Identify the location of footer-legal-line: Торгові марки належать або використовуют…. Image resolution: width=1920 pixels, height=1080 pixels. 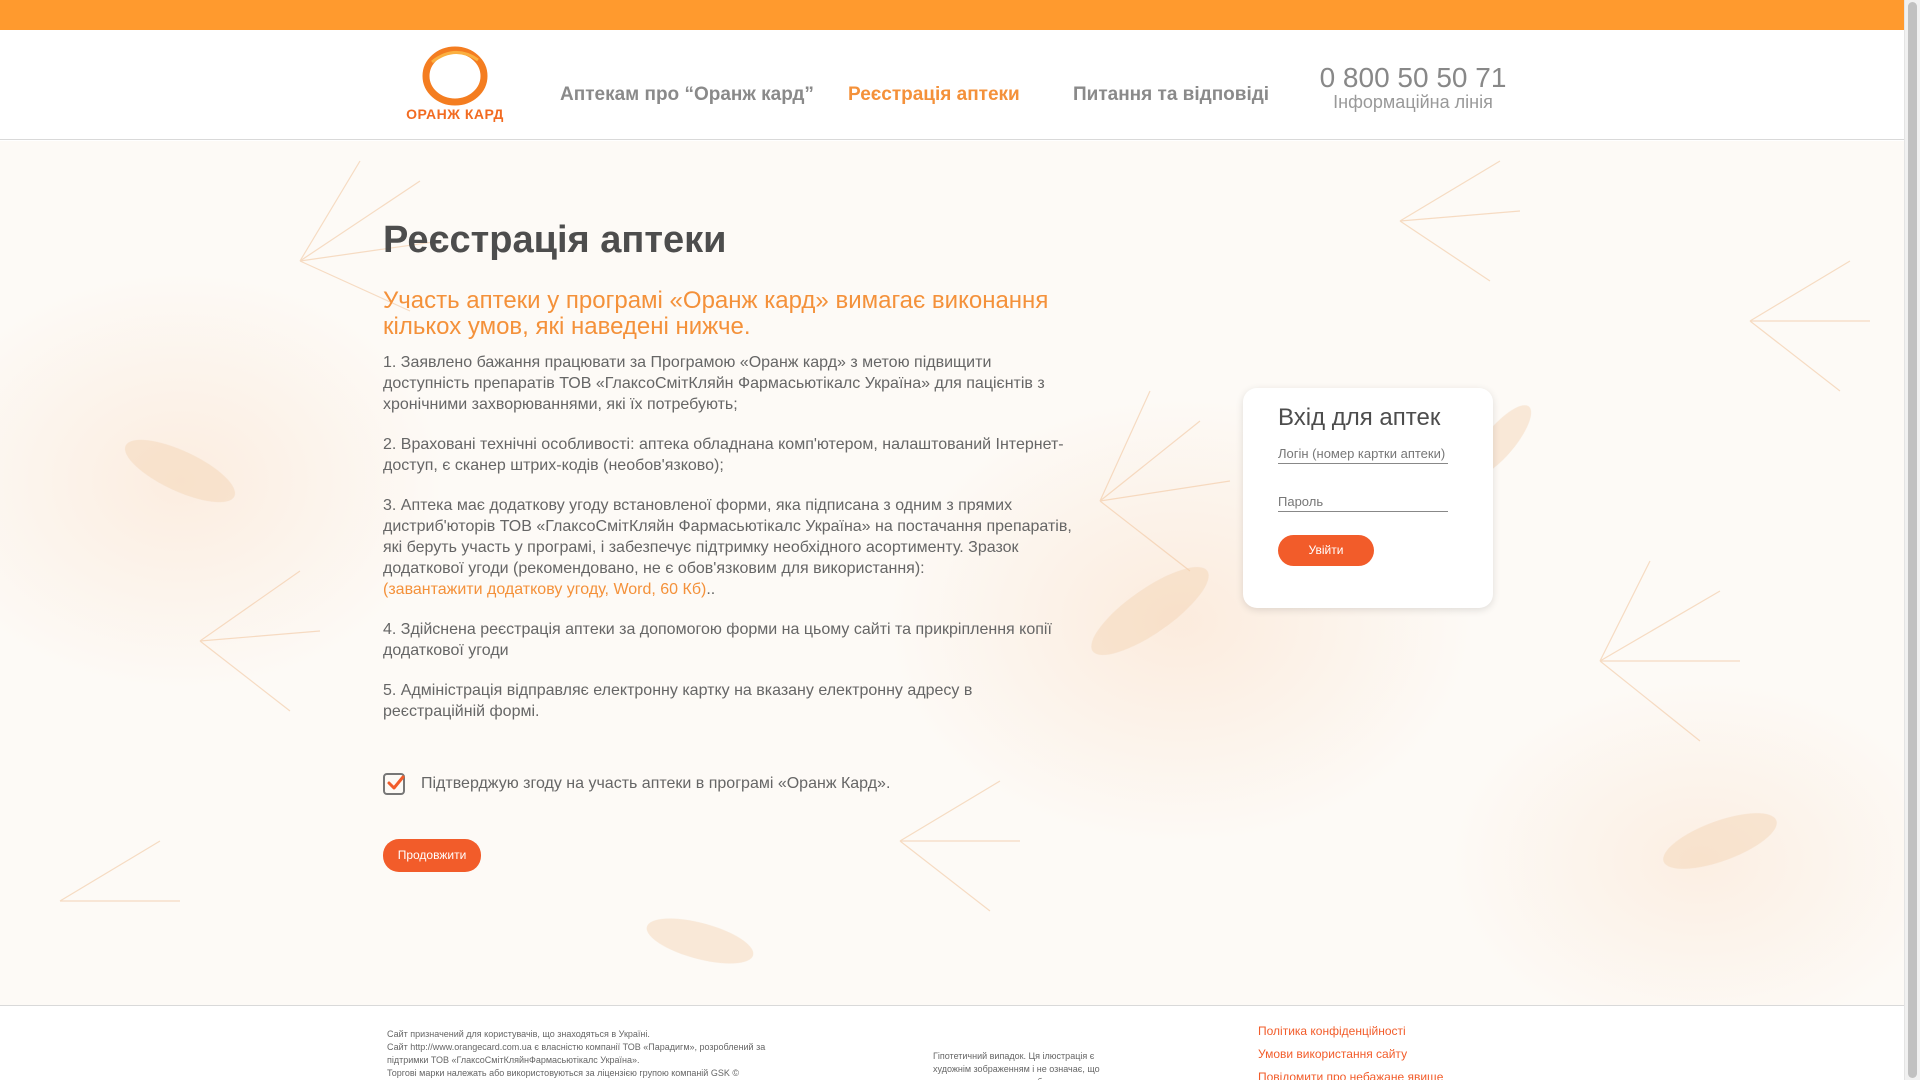
(563, 1073).